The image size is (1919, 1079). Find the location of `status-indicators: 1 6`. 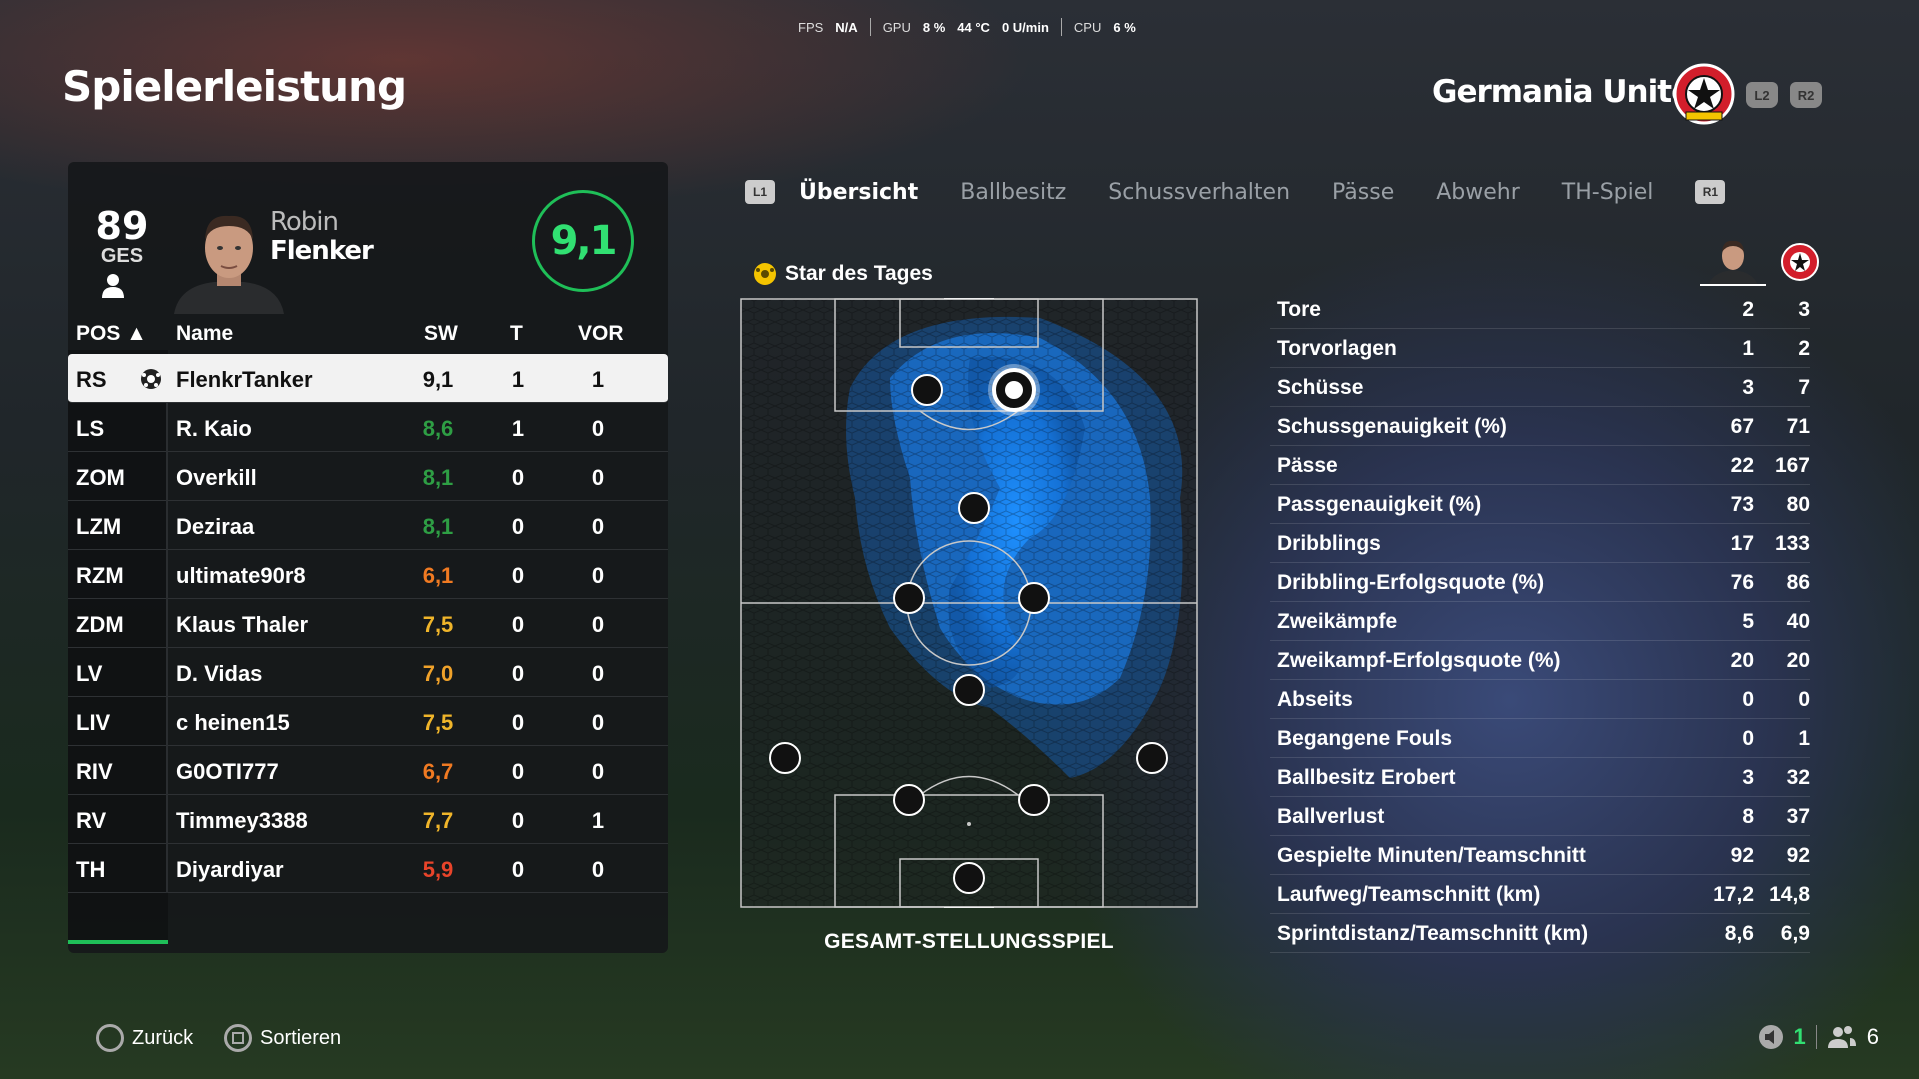

status-indicators: 1 6 is located at coordinates (1818, 1037).